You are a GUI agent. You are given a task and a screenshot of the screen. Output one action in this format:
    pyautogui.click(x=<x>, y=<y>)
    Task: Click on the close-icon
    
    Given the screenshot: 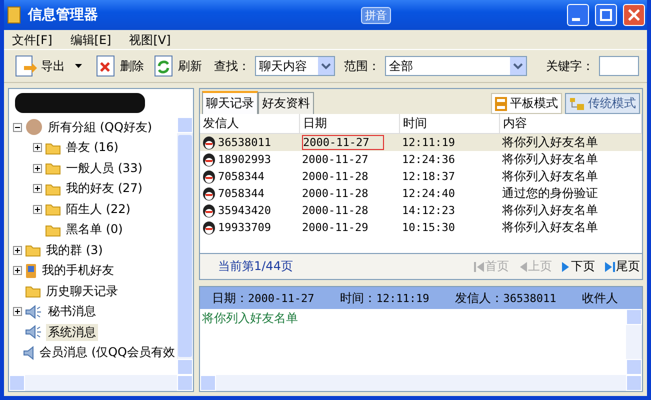 What is the action you would take?
    pyautogui.click(x=634, y=15)
    